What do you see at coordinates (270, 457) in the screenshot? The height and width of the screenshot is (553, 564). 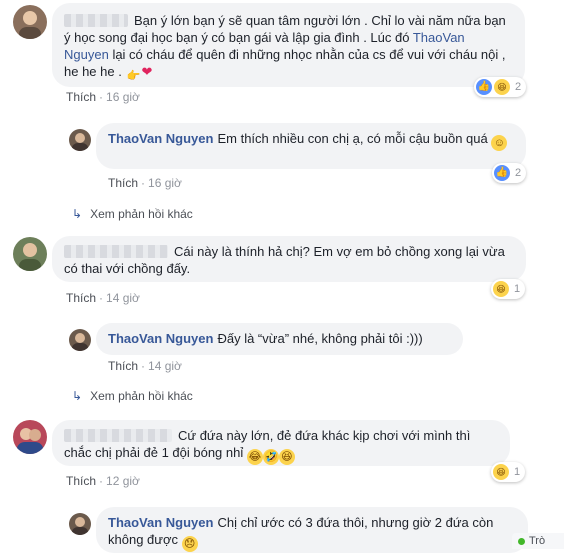 I see `rofl-emoji-icon: 🤣` at bounding box center [270, 457].